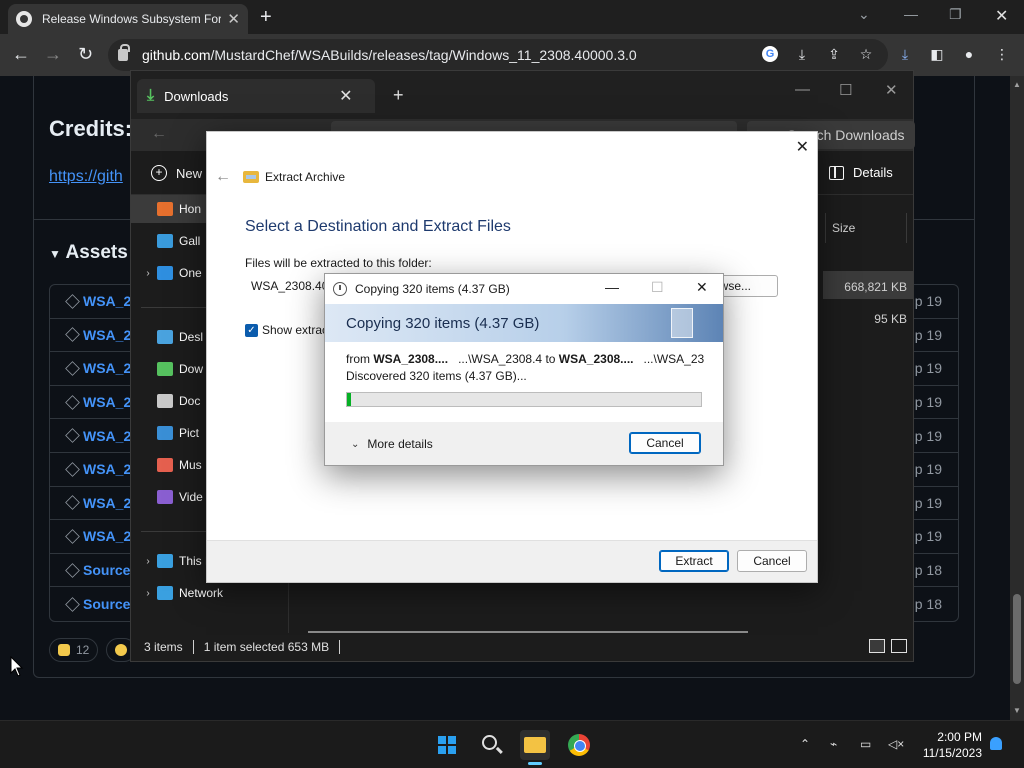  Describe the element at coordinates (21, 54) in the screenshot. I see `back-icon: ←` at that location.